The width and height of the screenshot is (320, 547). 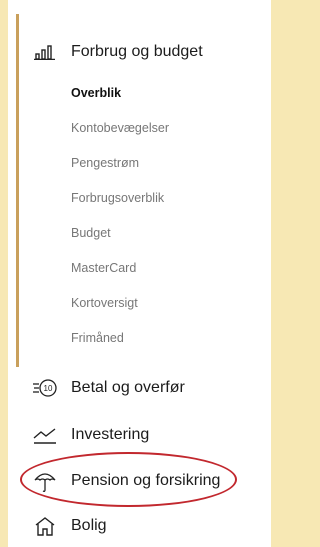 What do you see at coordinates (137, 51) in the screenshot?
I see `nav-item-label: Forbrug og budget` at bounding box center [137, 51].